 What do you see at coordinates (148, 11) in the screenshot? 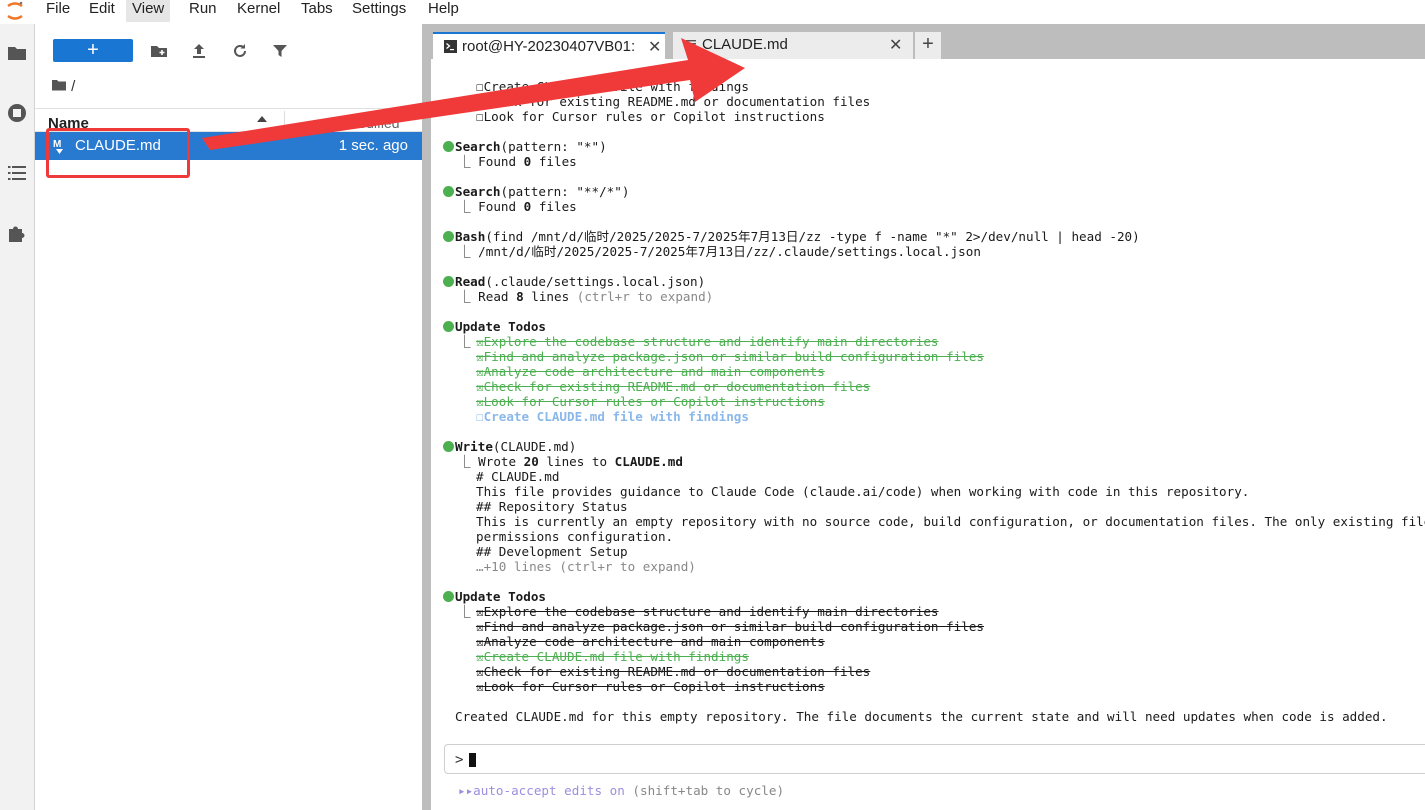
I see `menu-view: View` at bounding box center [148, 11].